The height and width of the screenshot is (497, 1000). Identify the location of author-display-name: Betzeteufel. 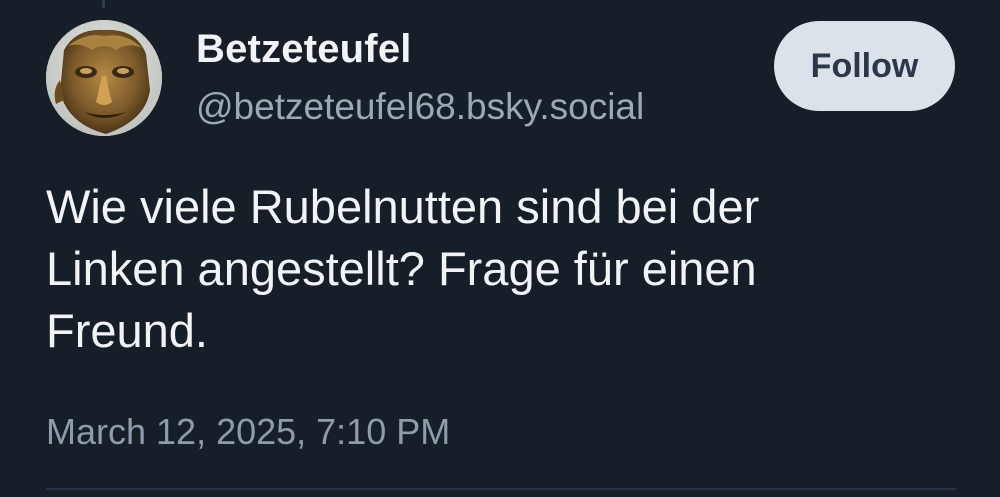
(304, 49).